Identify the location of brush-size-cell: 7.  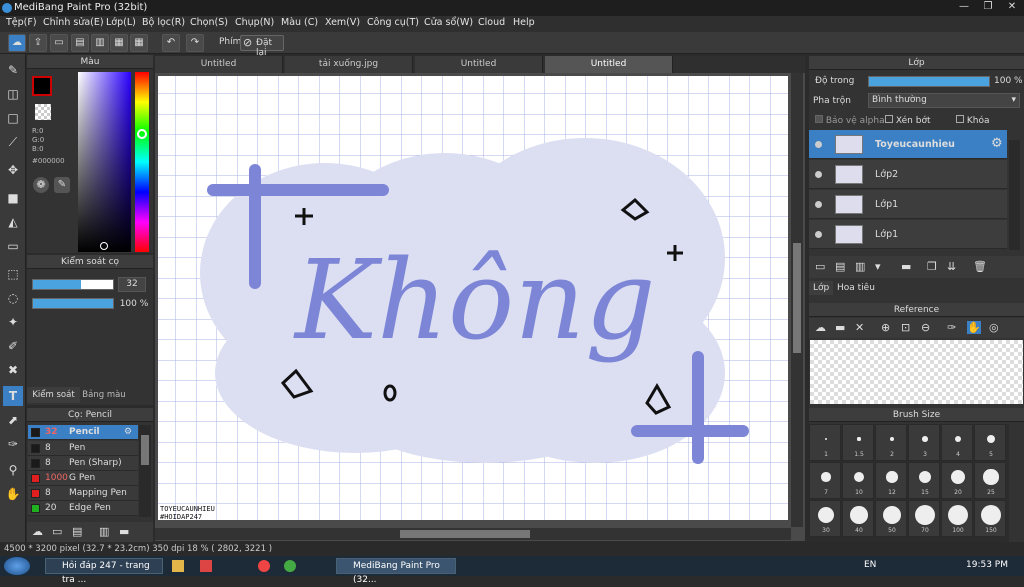
(825, 480).